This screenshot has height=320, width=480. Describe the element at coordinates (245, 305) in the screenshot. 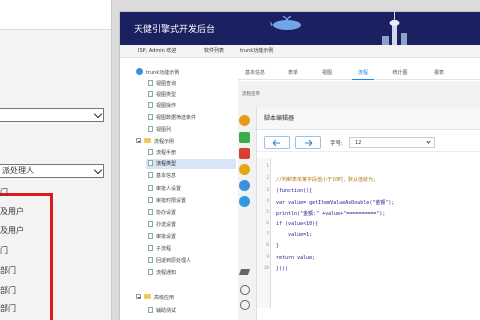

I see `zoom-out-icon` at that location.